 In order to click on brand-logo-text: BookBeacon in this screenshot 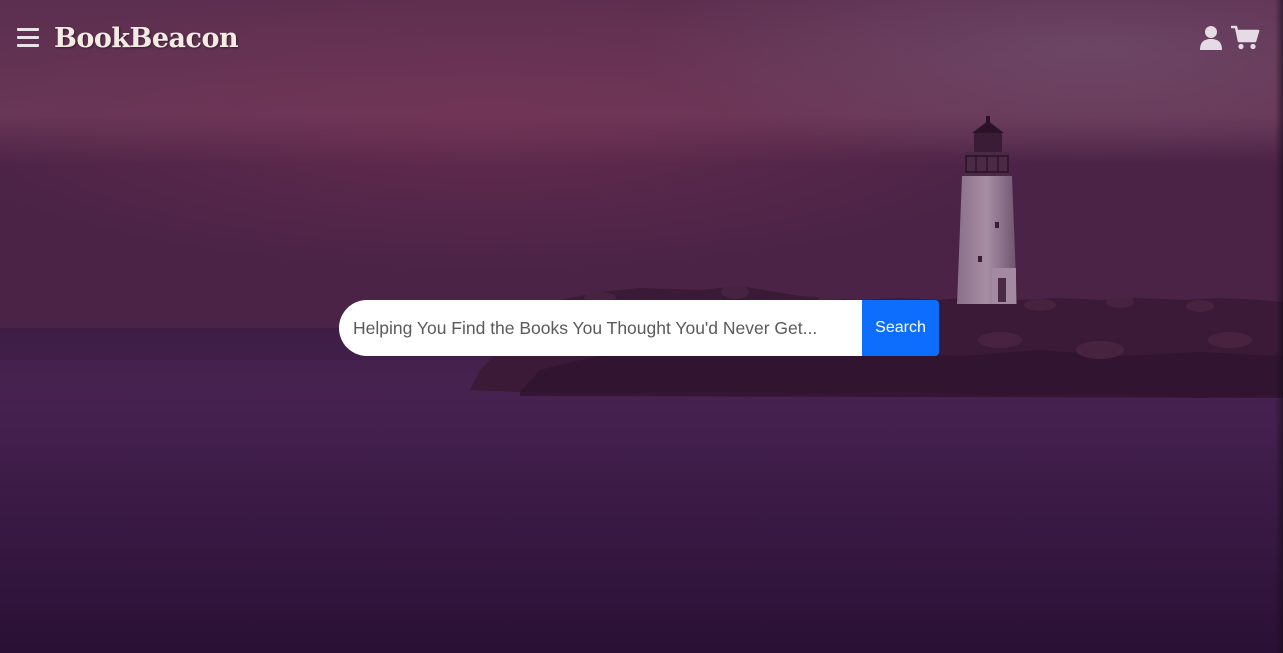, I will do `click(146, 39)`.